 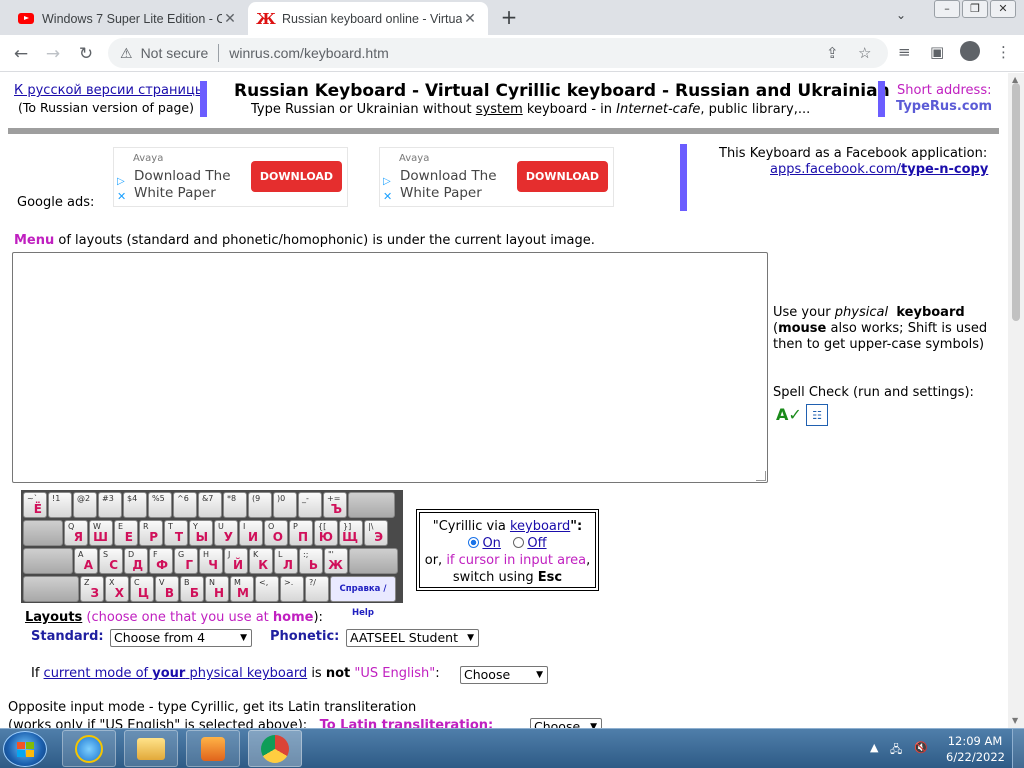 I want to click on minimize-button: –, so click(x=947, y=9).